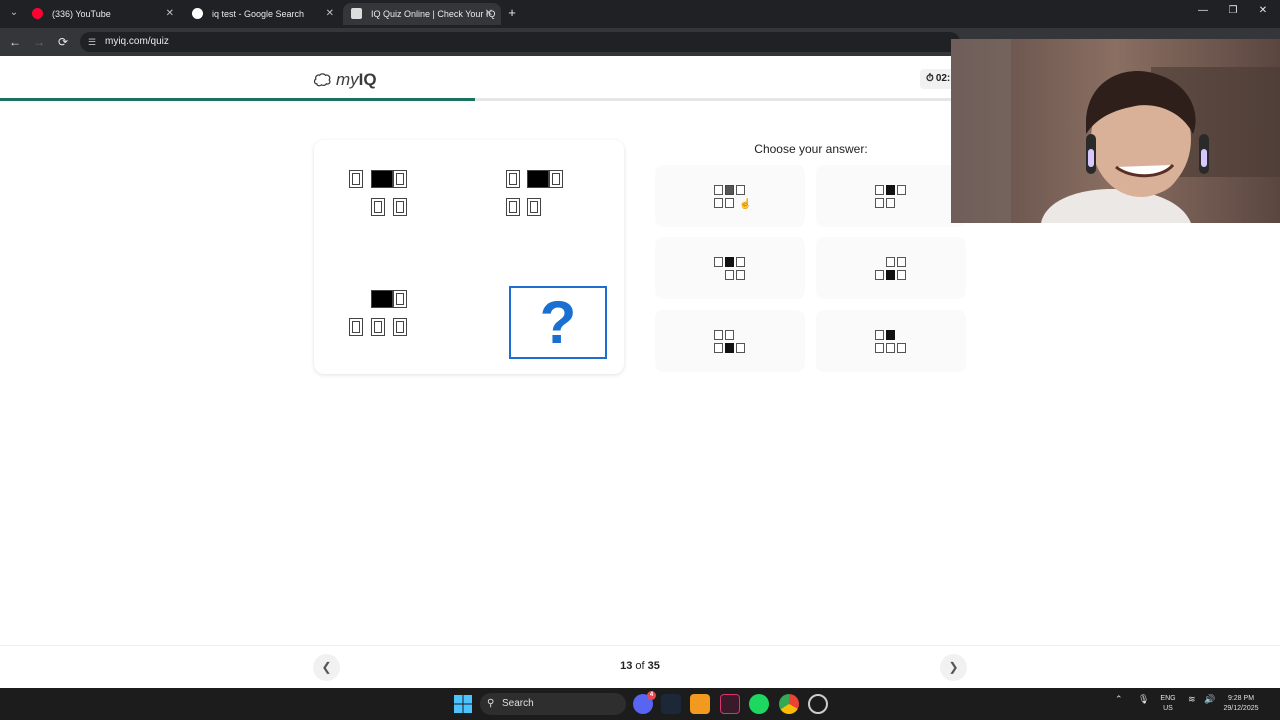  I want to click on total-questions: 35, so click(653, 666).